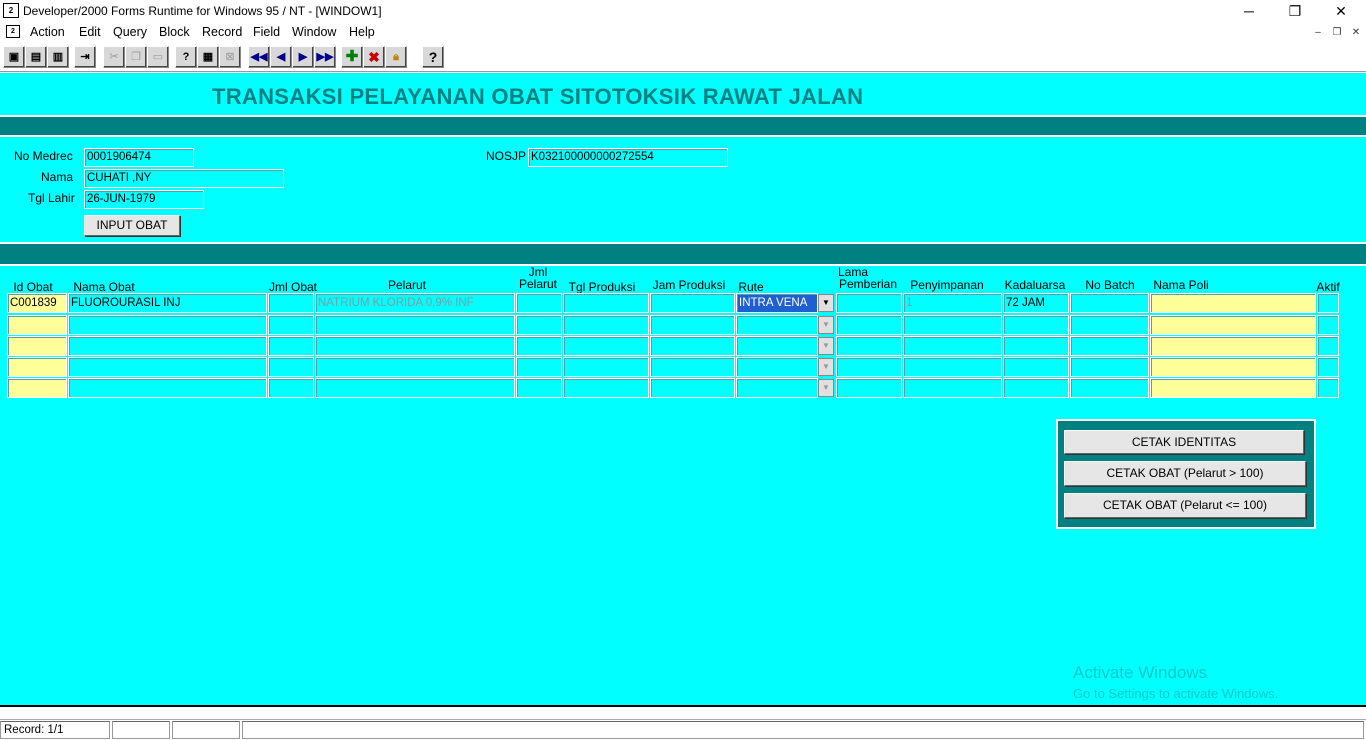  Describe the element at coordinates (606, 346) in the screenshot. I see `row3-tgl-produksi` at that location.